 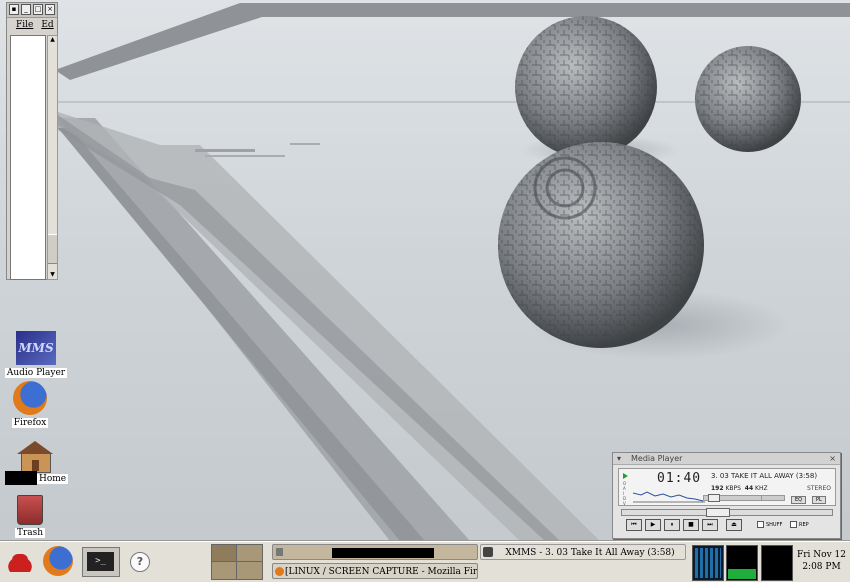 What do you see at coordinates (36, 373) in the screenshot?
I see `audio-player-label: Audio Player` at bounding box center [36, 373].